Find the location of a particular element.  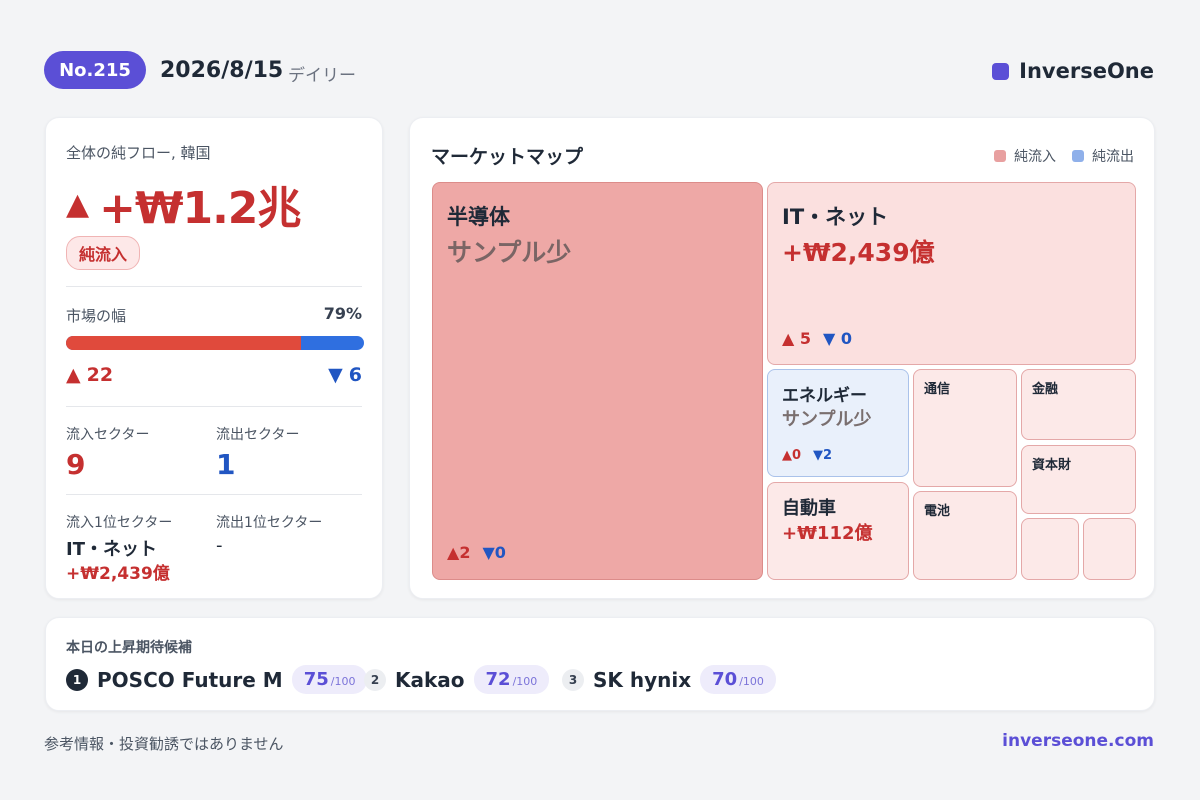

brand: InverseOne is located at coordinates (1073, 71).